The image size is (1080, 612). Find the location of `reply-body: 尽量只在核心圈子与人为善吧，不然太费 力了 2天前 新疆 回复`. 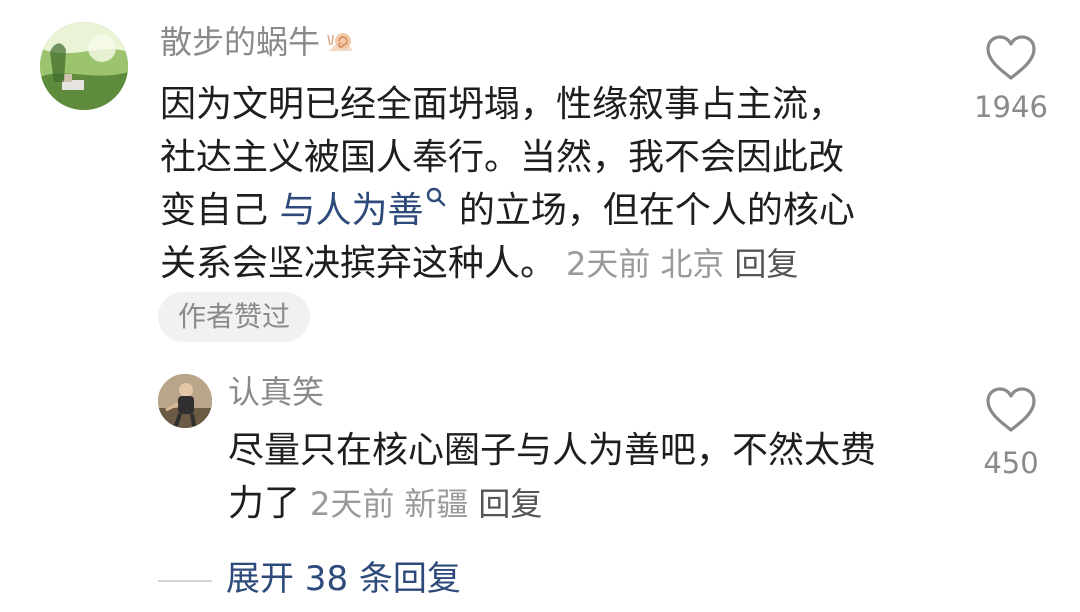

reply-body: 尽量只在核心圈子与人为善吧，不然太费 力了 2天前 新疆 回复 is located at coordinates (588, 477).